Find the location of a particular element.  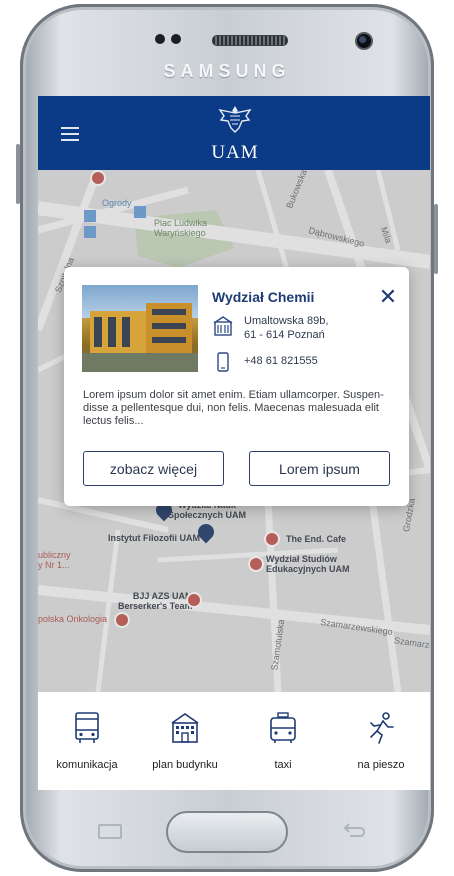

tab-taxi: taxi is located at coordinates (283, 741).